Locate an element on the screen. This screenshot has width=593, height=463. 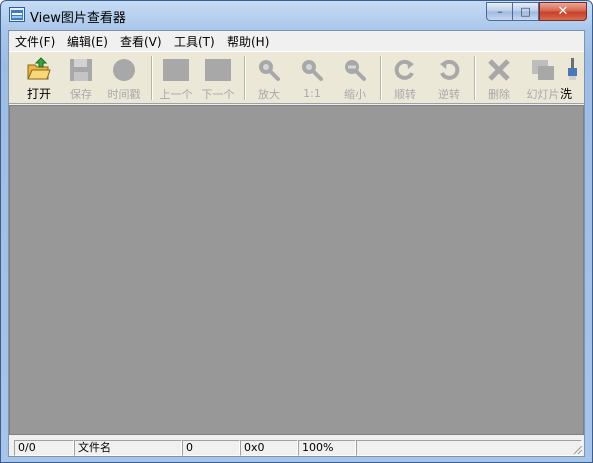
open-label: 打开 is located at coordinates (38, 94).